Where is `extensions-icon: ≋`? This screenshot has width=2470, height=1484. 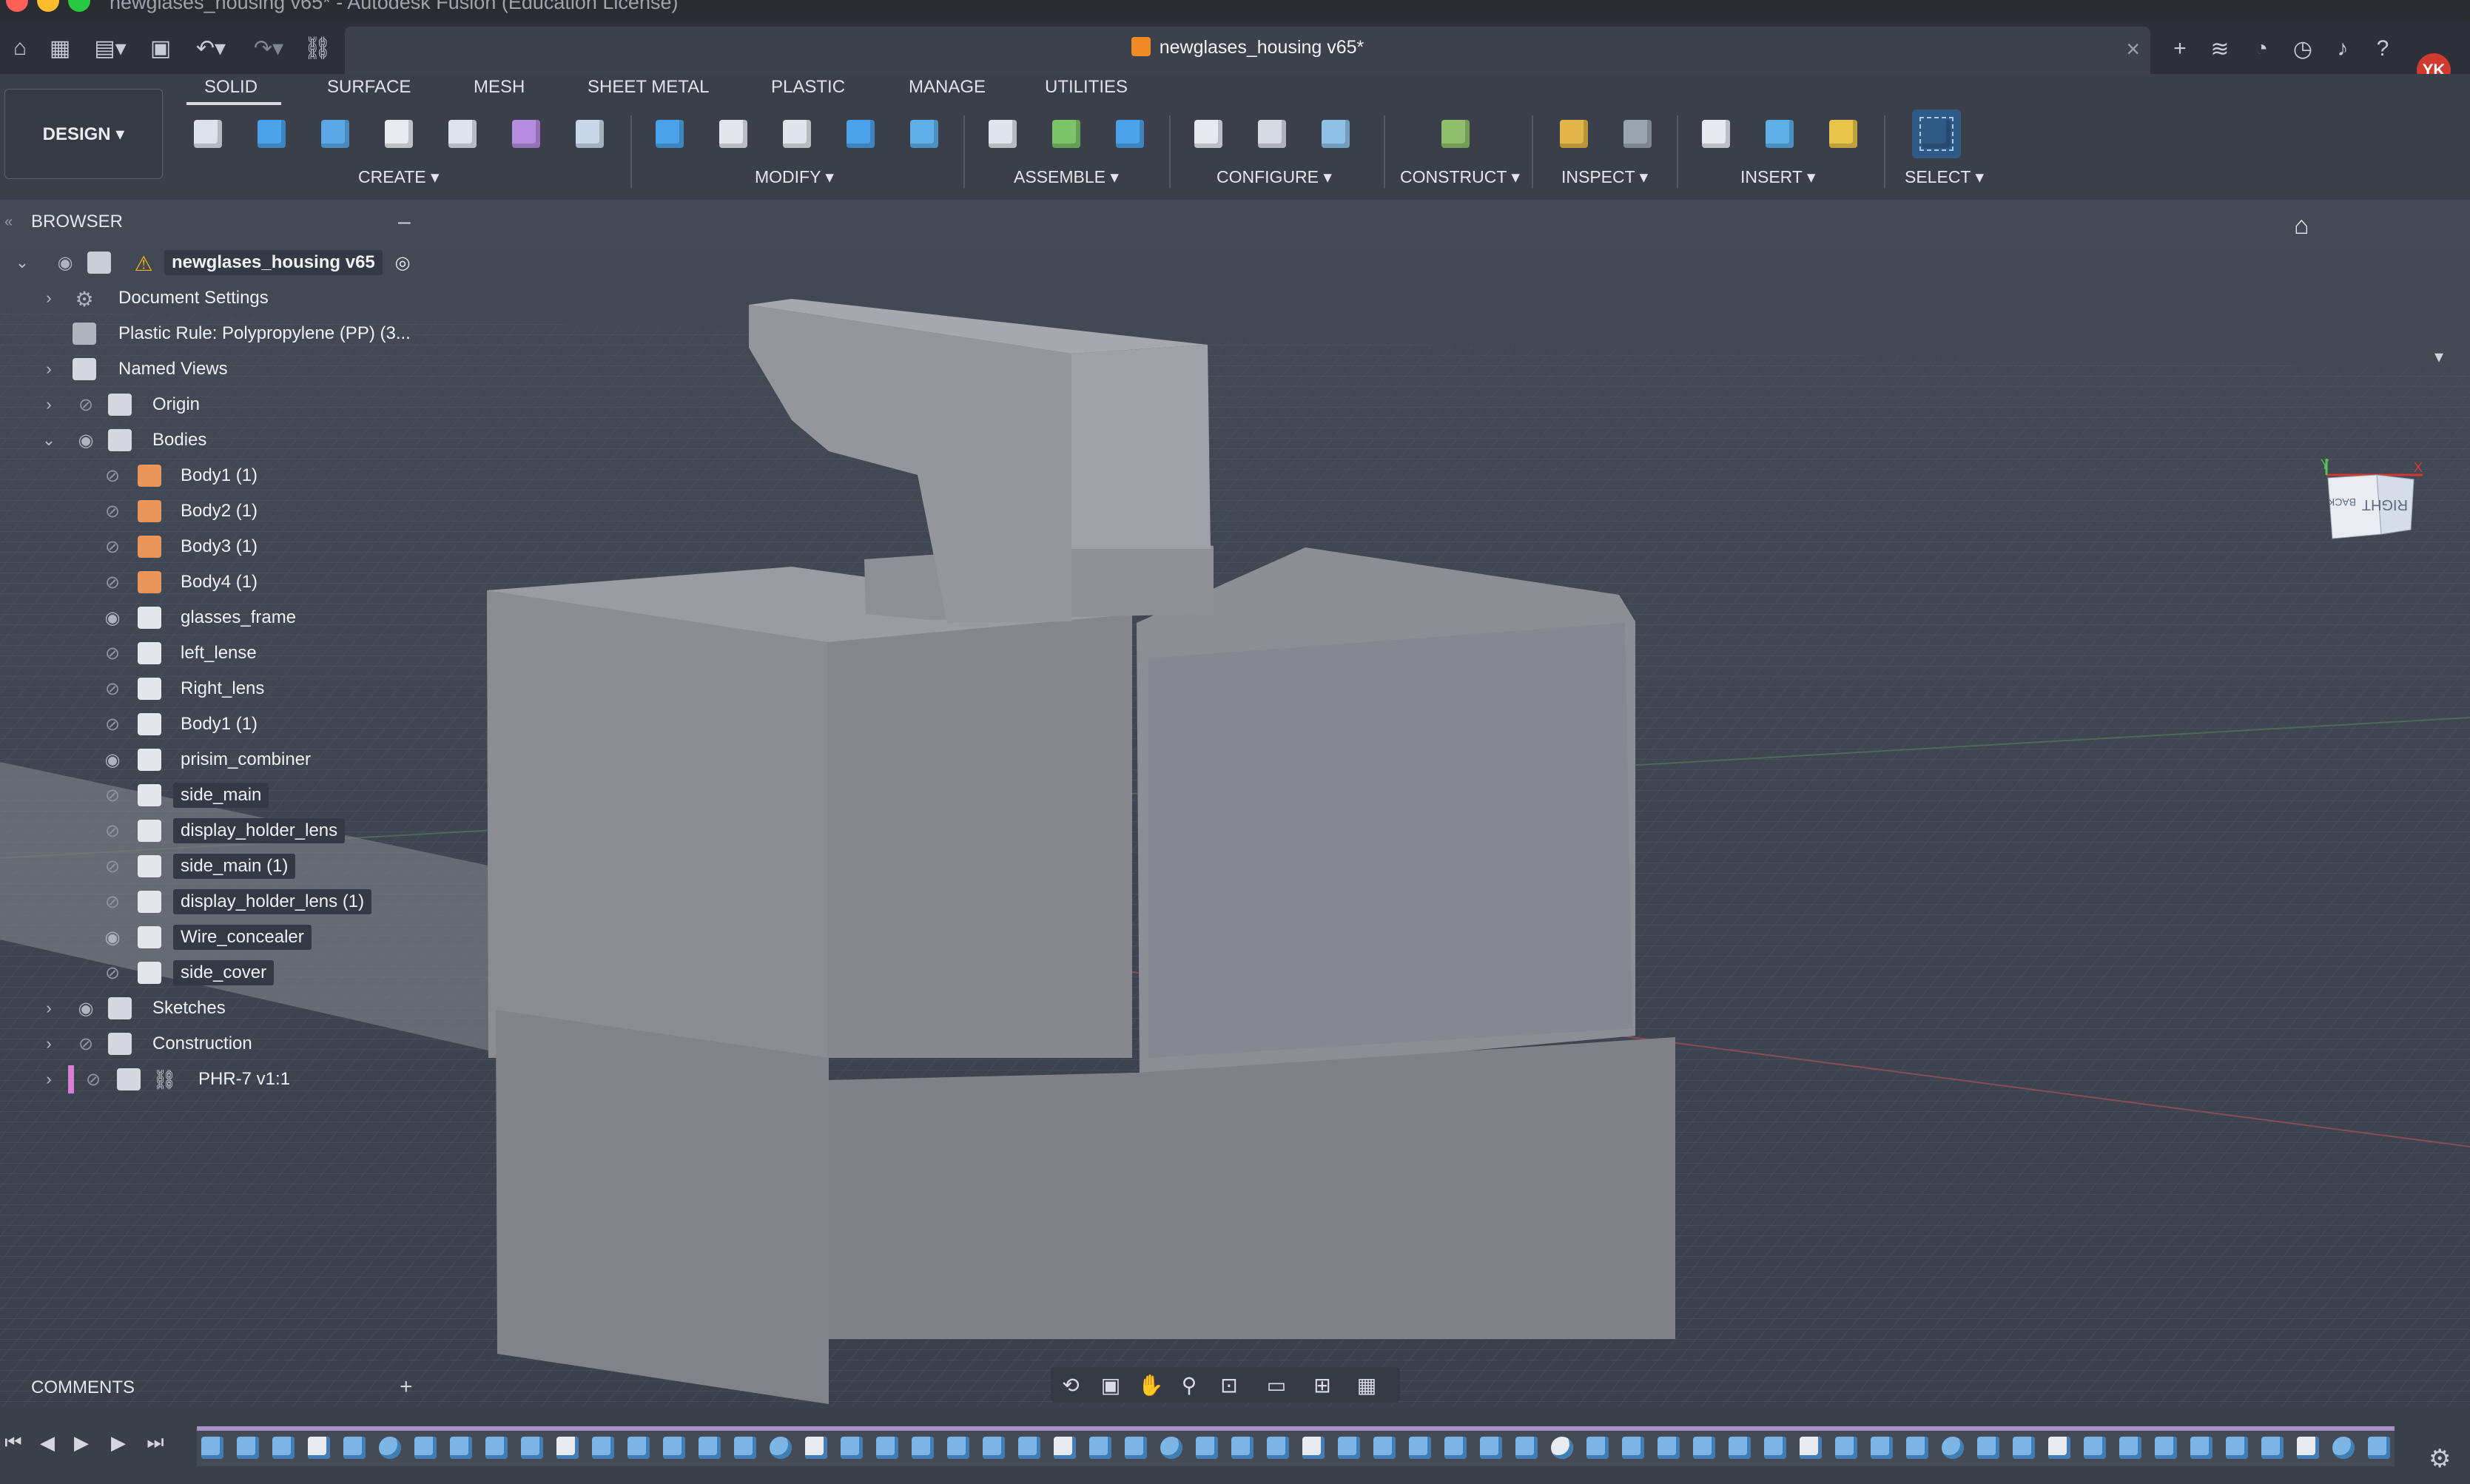 extensions-icon: ≋ is located at coordinates (2220, 49).